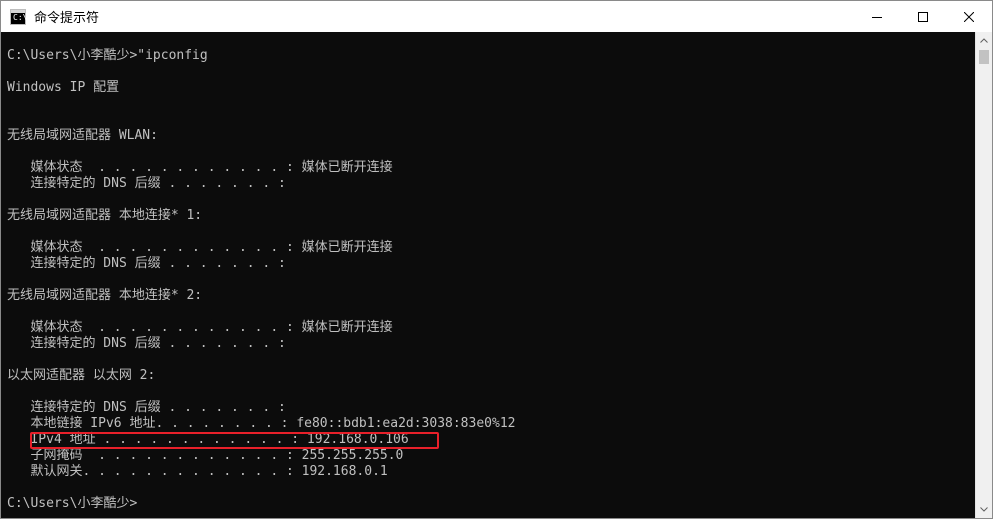  I want to click on minimize-icon, so click(877, 17).